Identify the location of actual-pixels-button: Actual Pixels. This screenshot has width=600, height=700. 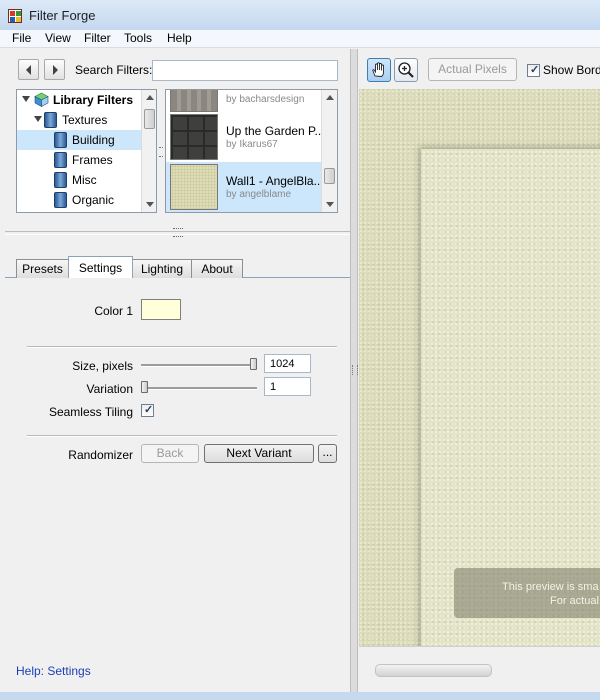
(472, 69).